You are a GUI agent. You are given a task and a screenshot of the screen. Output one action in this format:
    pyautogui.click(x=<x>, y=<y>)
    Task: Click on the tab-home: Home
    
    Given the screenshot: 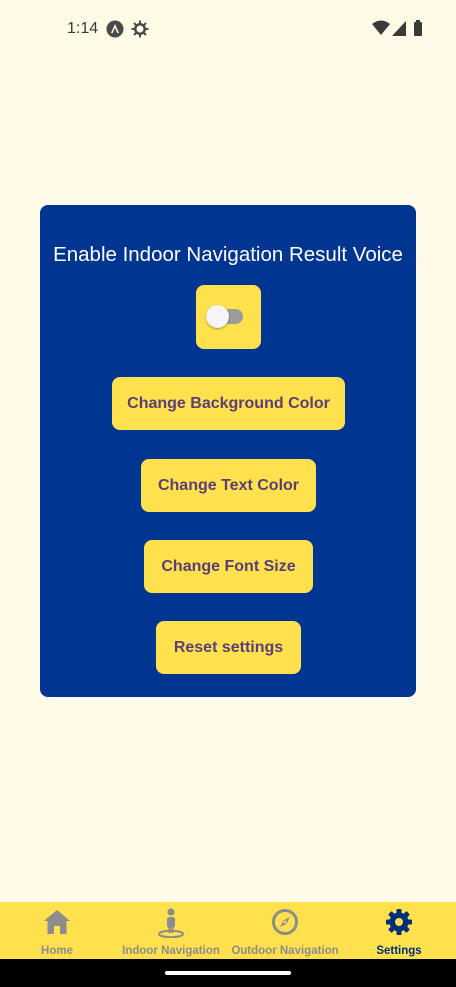 What is the action you would take?
    pyautogui.click(x=57, y=930)
    